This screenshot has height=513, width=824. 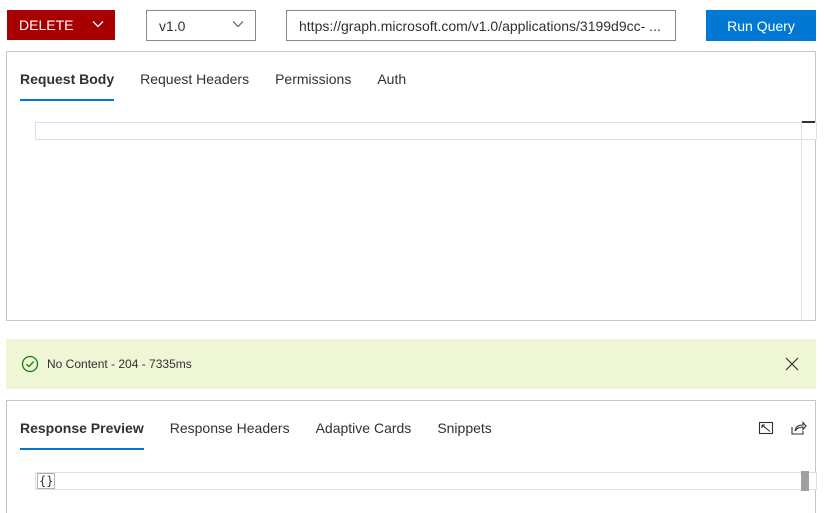 What do you see at coordinates (426, 131) in the screenshot?
I see `request-body-editor` at bounding box center [426, 131].